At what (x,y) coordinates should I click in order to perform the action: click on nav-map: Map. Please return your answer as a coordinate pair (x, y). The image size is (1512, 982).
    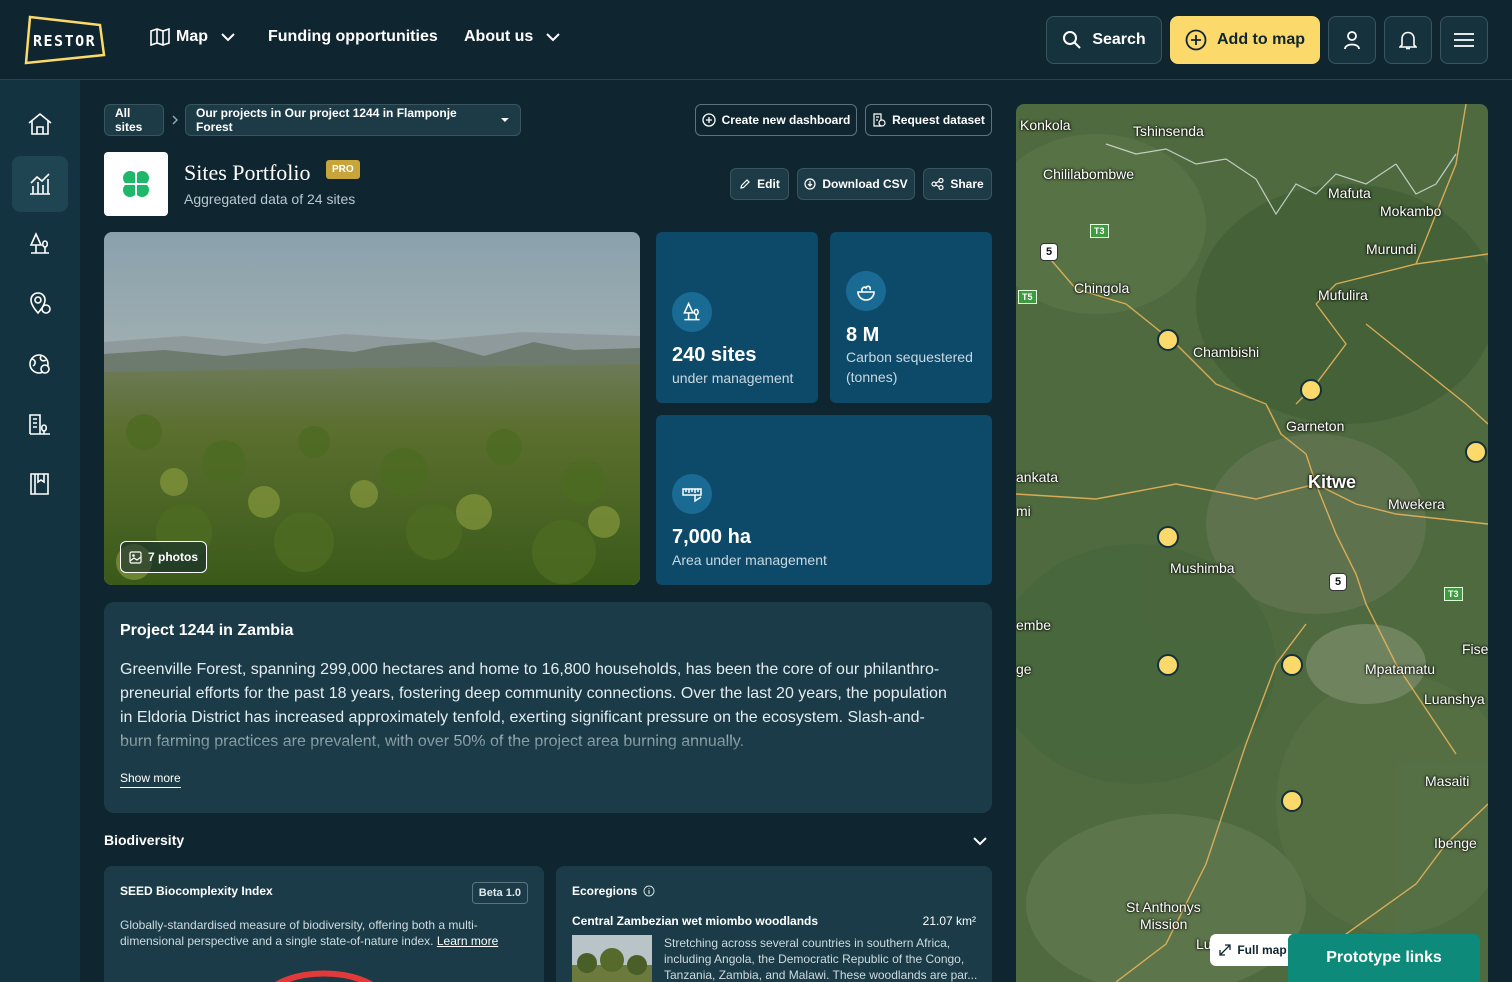
    Looking at the image, I should click on (193, 37).